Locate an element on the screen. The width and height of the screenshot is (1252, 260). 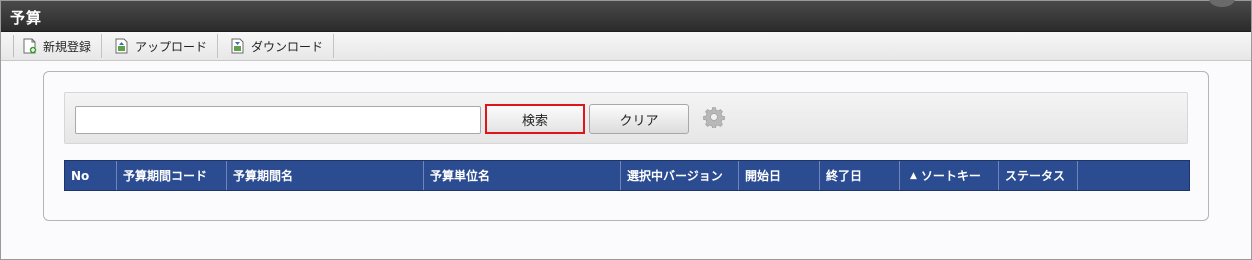
gear-icon is located at coordinates (714, 117).